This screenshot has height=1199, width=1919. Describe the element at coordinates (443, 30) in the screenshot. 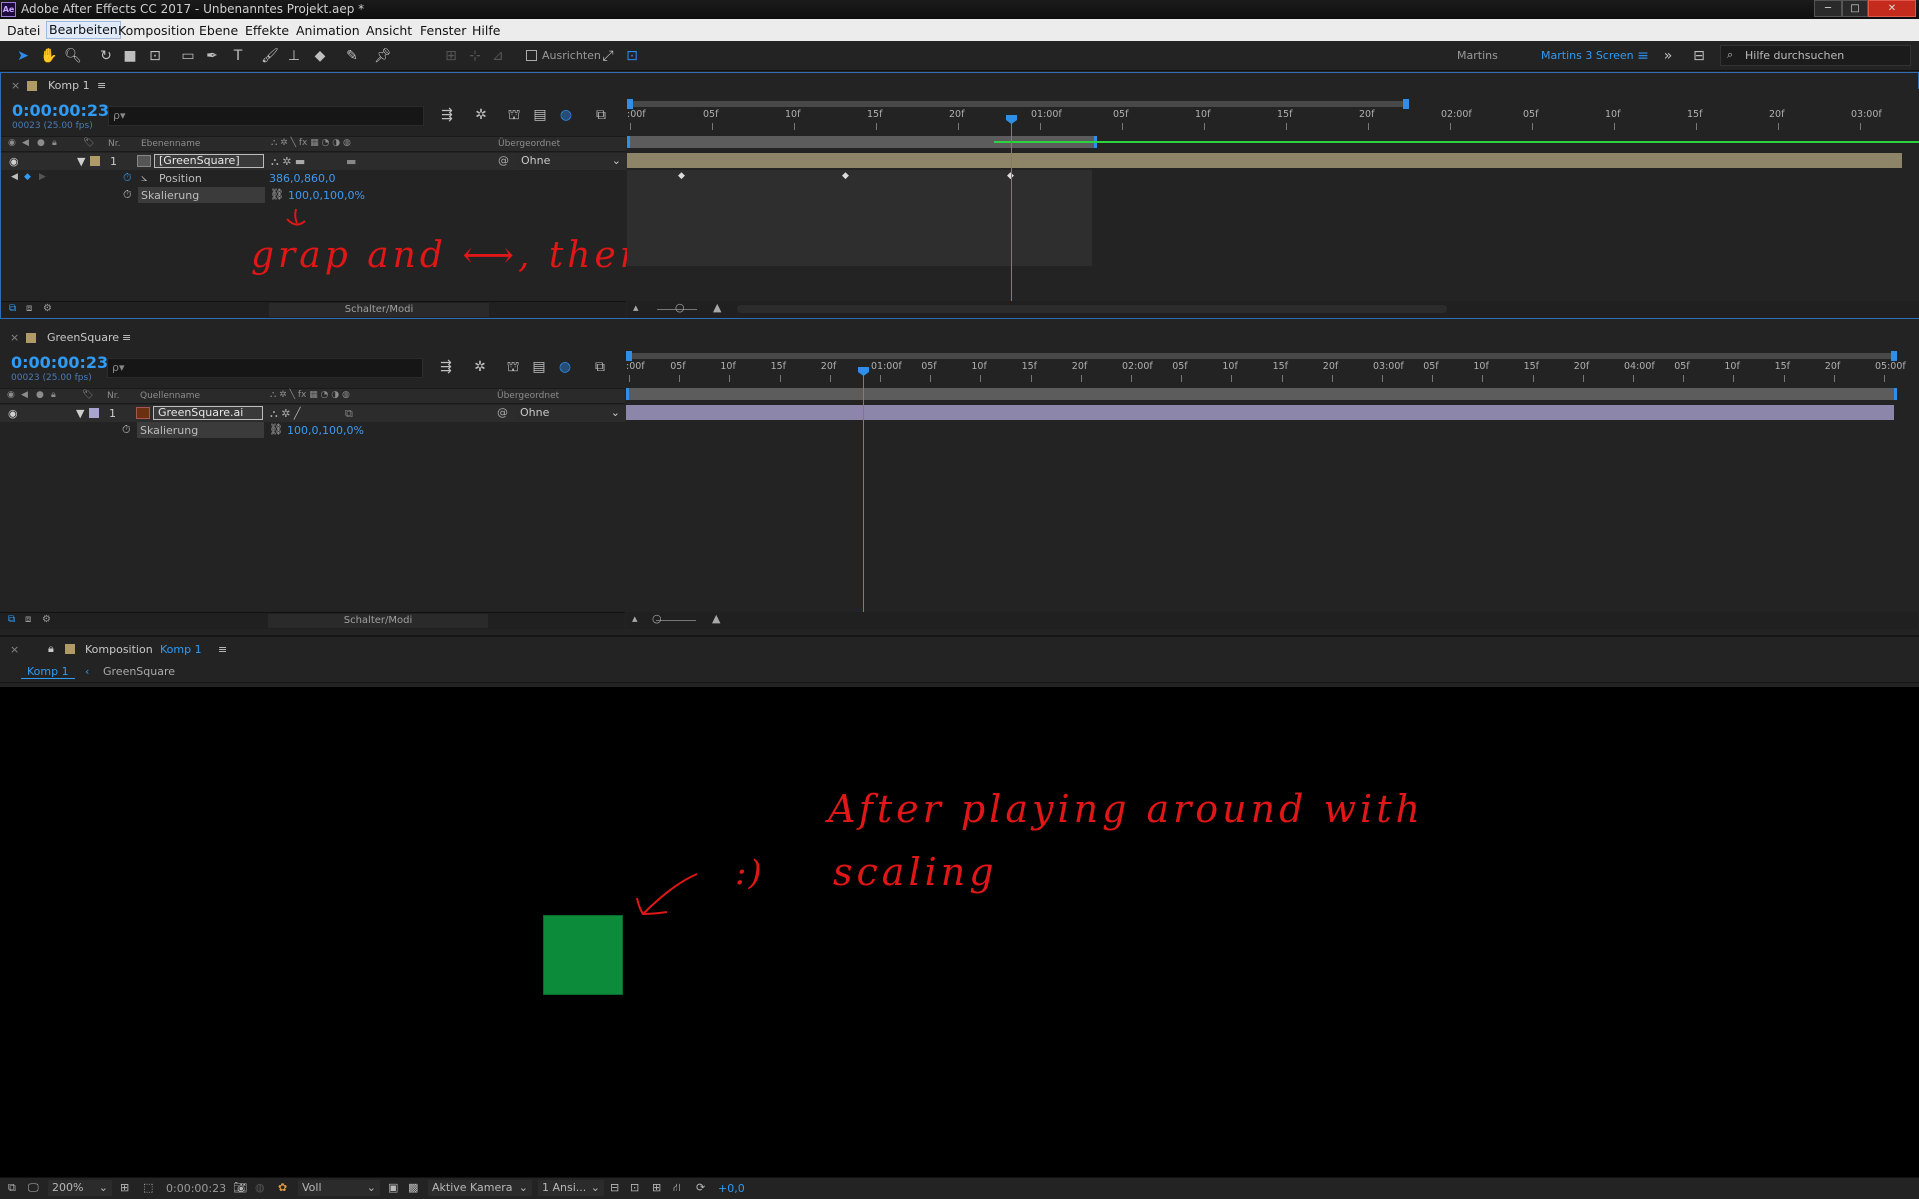

I see `menu-fenster: Fenster` at that location.